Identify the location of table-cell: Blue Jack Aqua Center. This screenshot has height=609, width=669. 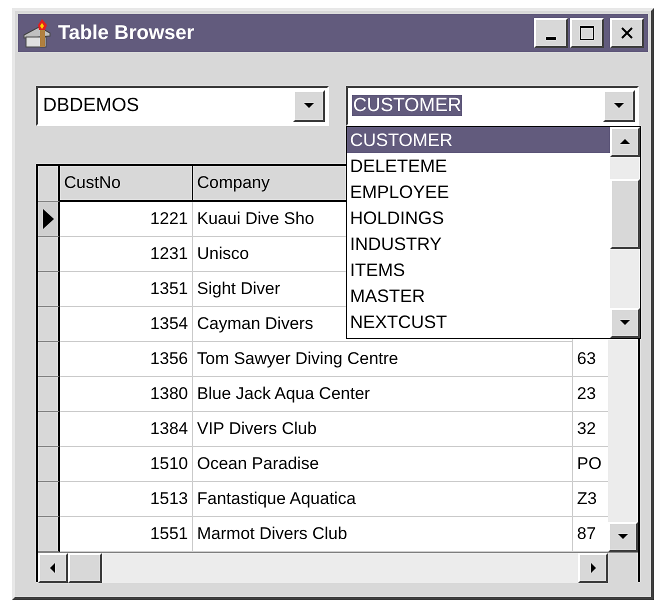
(383, 394).